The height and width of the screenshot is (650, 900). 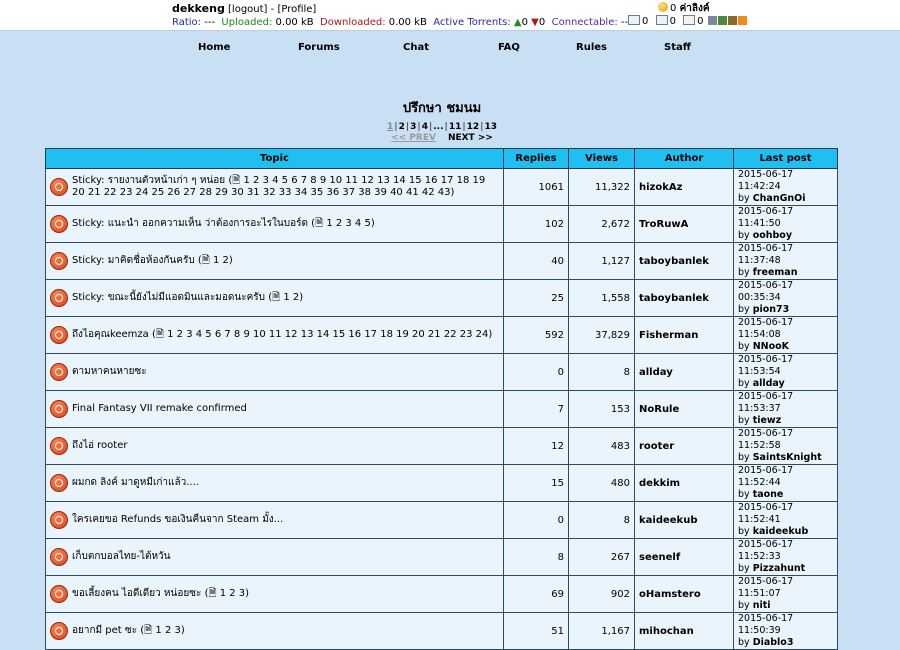 What do you see at coordinates (785, 224) in the screenshot?
I see `last-post-cell: 2015-06-17 11:41:50 by oohboy` at bounding box center [785, 224].